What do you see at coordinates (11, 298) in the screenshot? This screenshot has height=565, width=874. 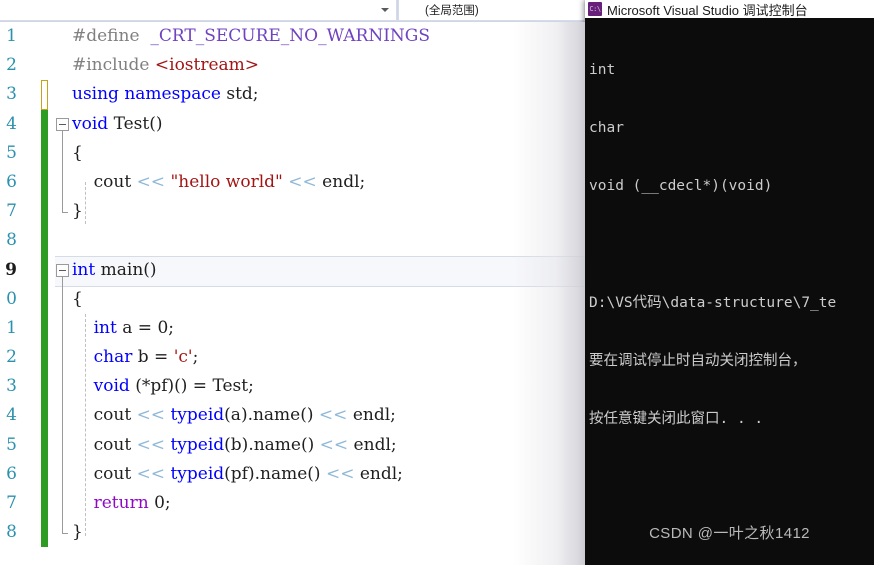 I see `line-number: 0` at bounding box center [11, 298].